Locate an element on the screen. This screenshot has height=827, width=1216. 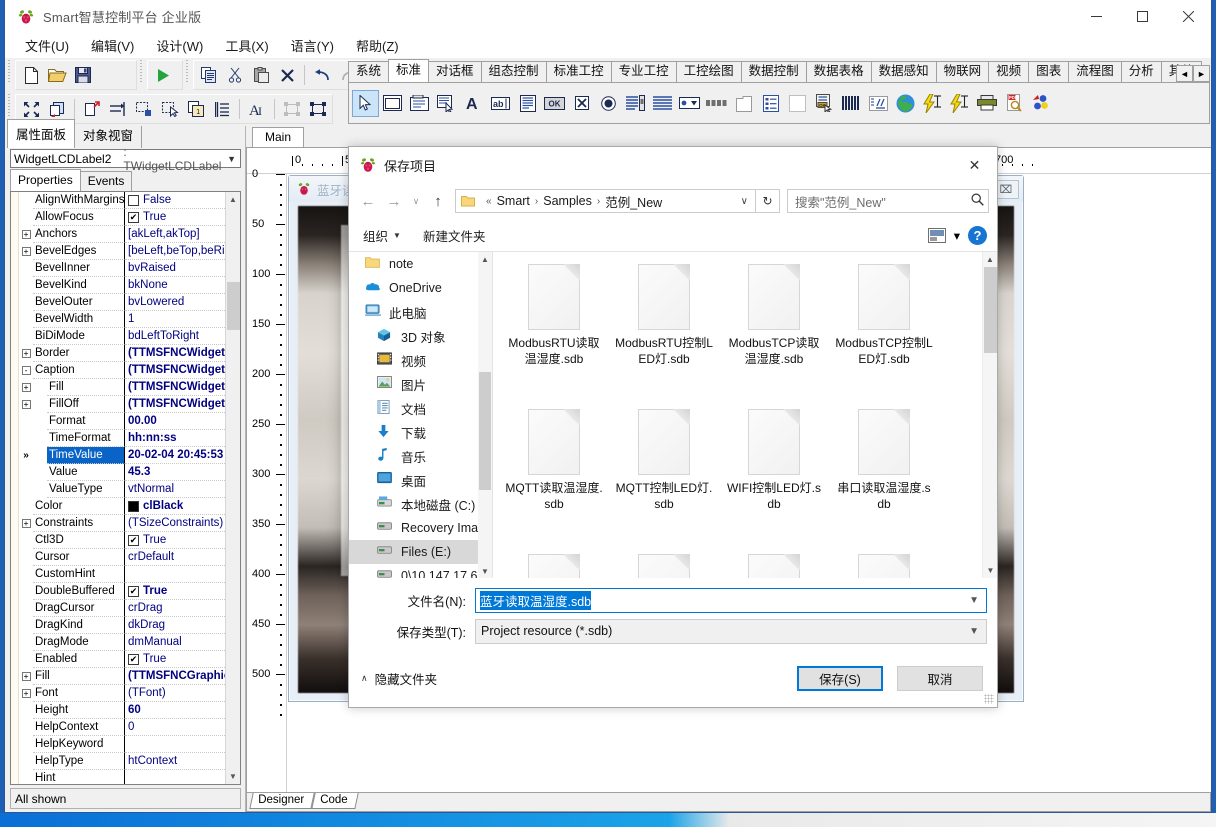
groupbox-icon is located at coordinates (419, 103).